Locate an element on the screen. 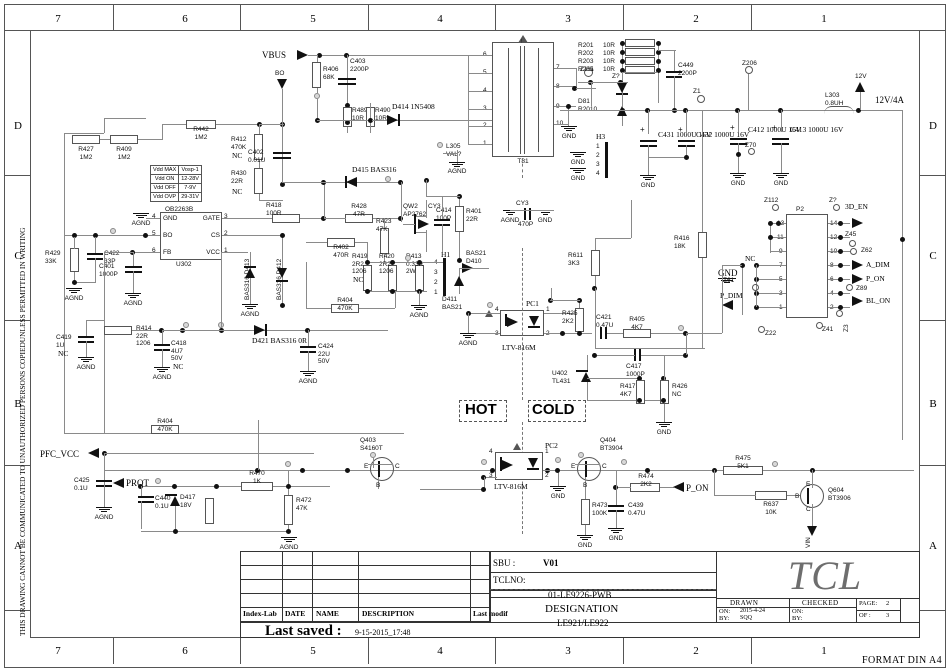 The height and width of the screenshot is (672, 950). zone-x-6-bottom: 6 is located at coordinates (185, 651).